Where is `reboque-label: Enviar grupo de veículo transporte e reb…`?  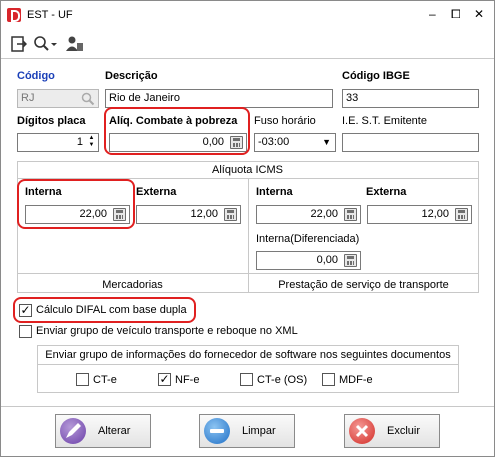
reboque-label: Enviar grupo de veículo transporte e reb… is located at coordinates (167, 331).